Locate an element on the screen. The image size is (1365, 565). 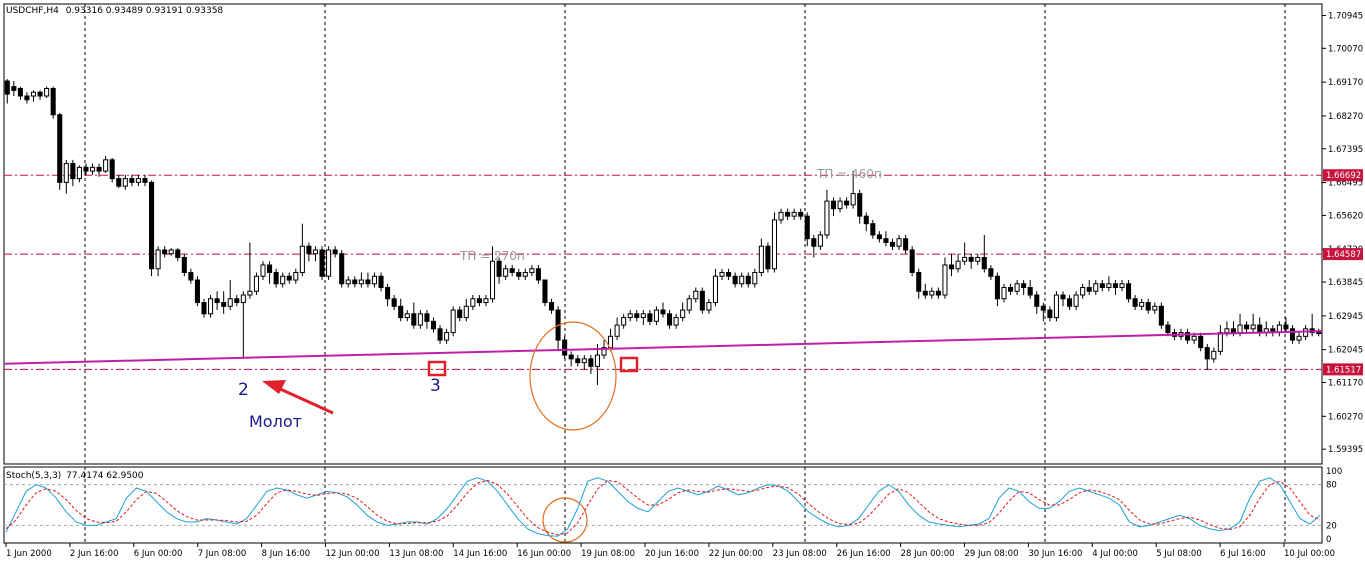
x-tick-label-6: 13 Jun 08:00 is located at coordinates (416, 554).